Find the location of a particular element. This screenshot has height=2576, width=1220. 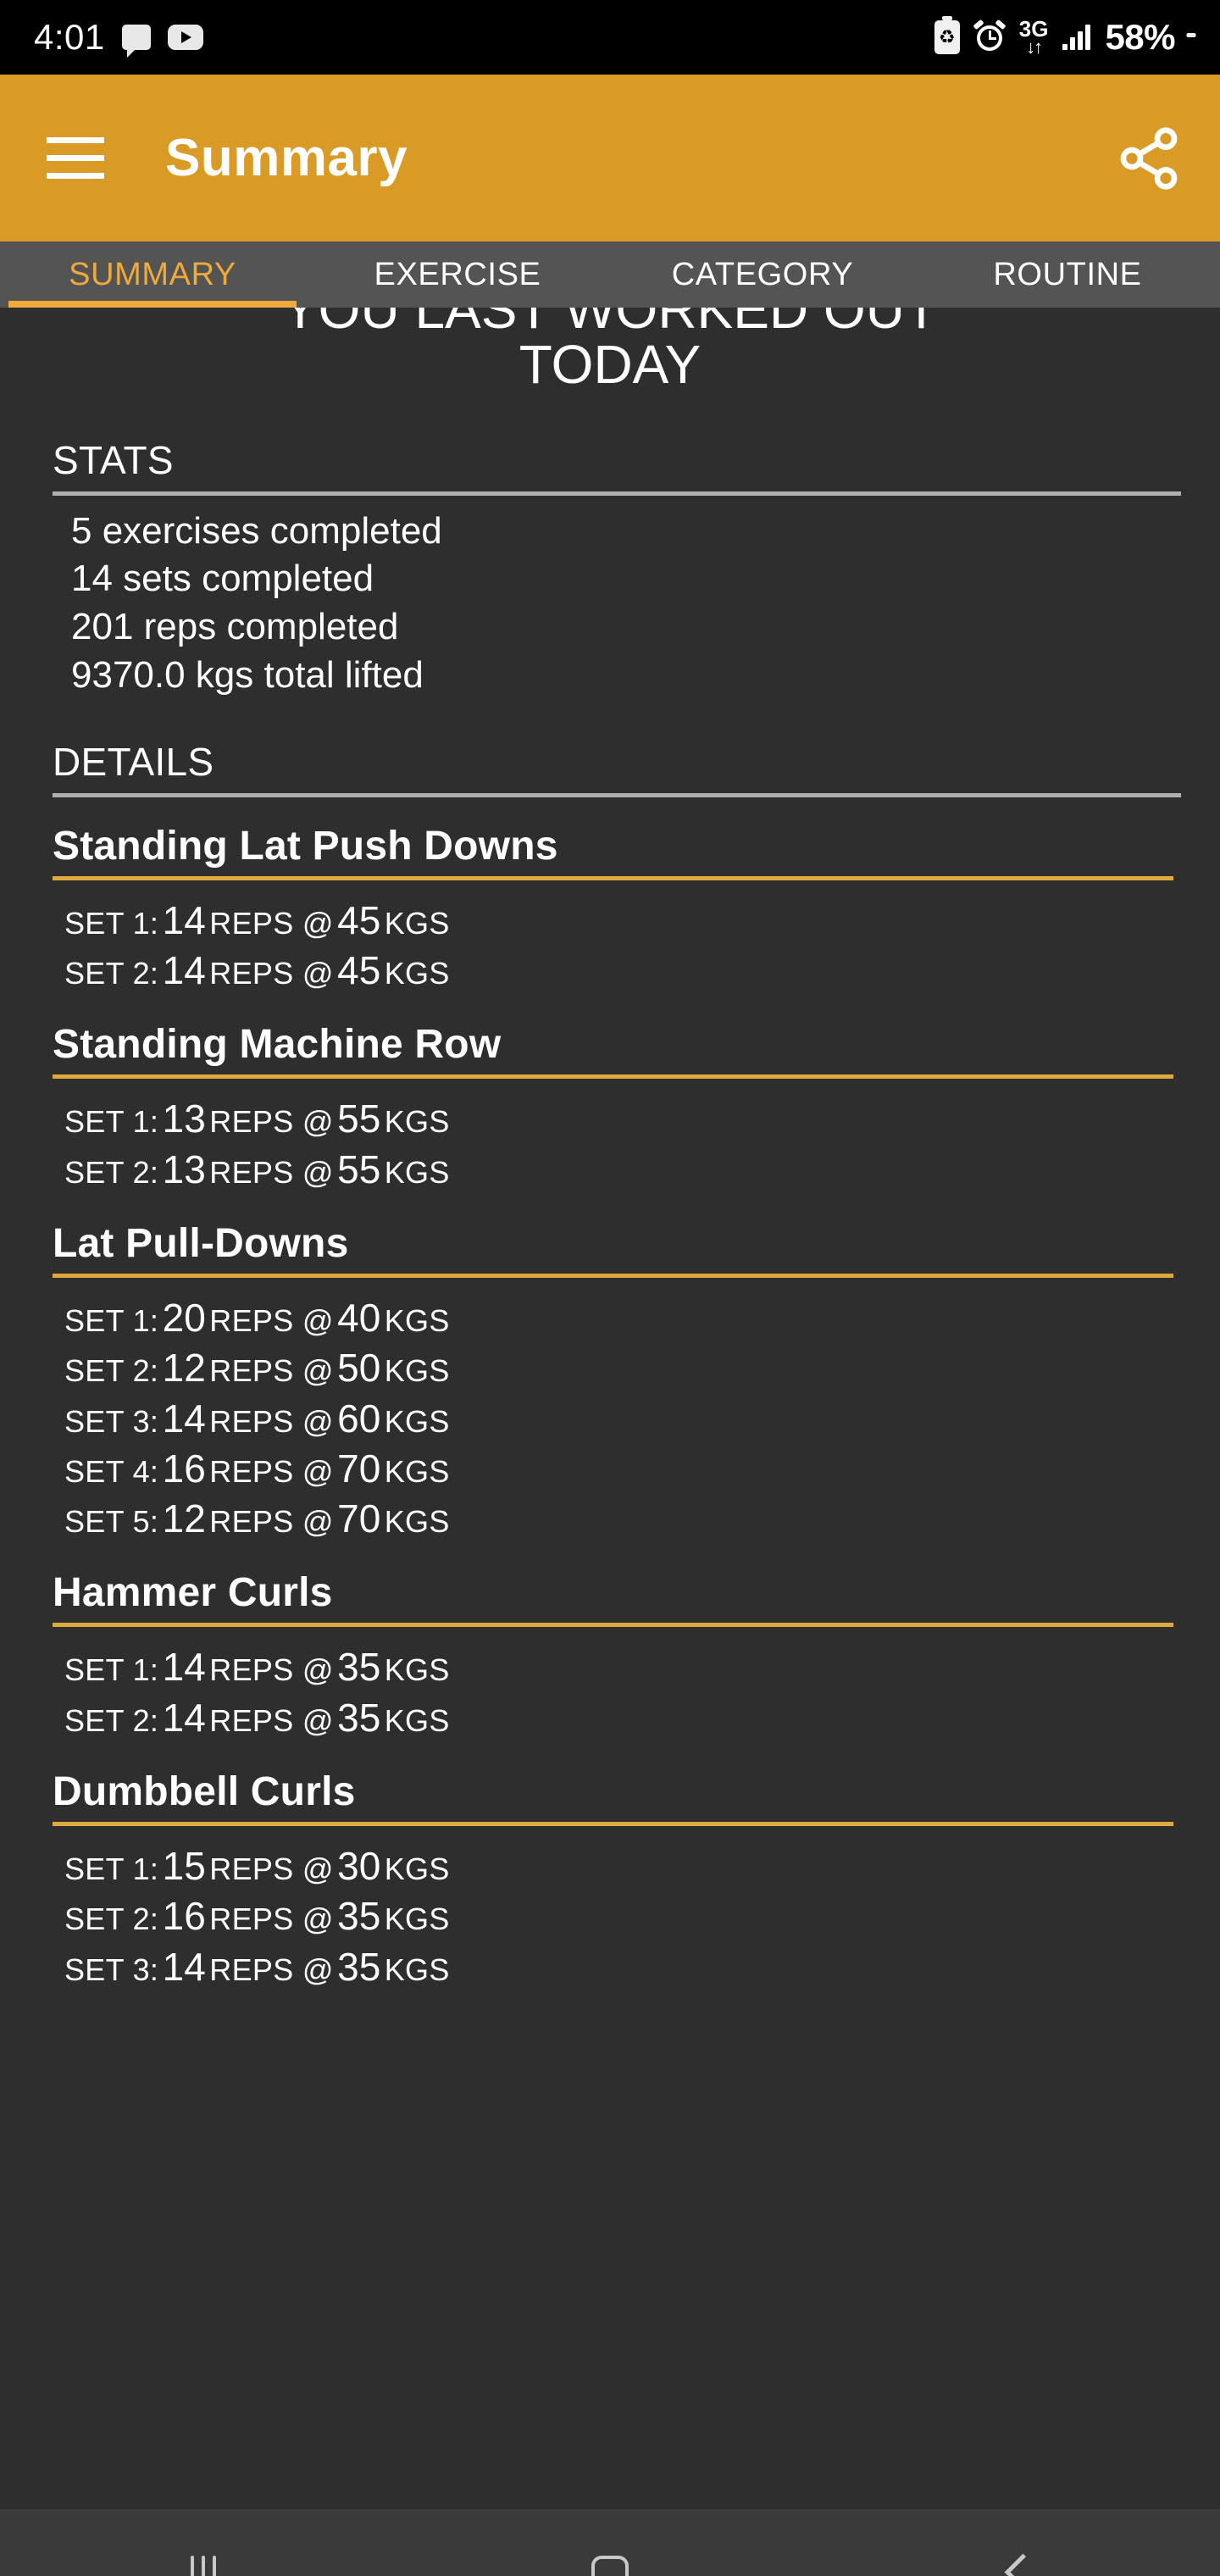

set-reps: 20 is located at coordinates (184, 1317).